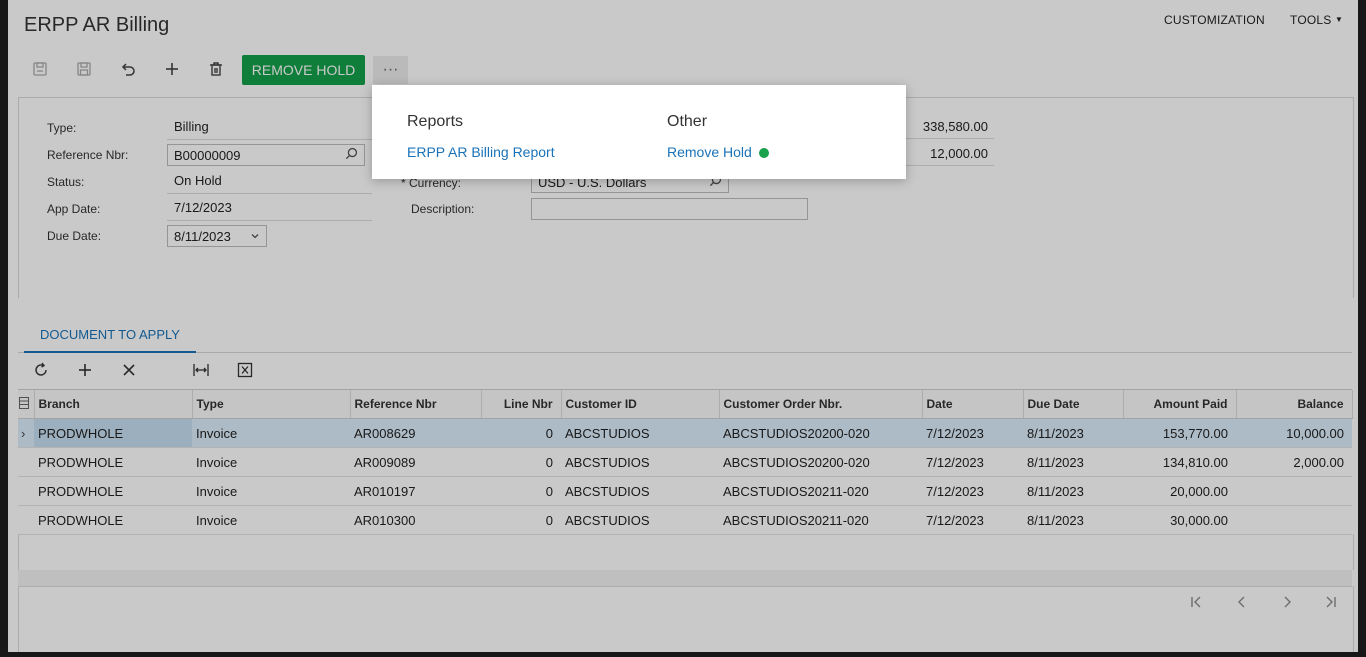  I want to click on remove-hold-menu-item: Remove Hold, so click(718, 152).